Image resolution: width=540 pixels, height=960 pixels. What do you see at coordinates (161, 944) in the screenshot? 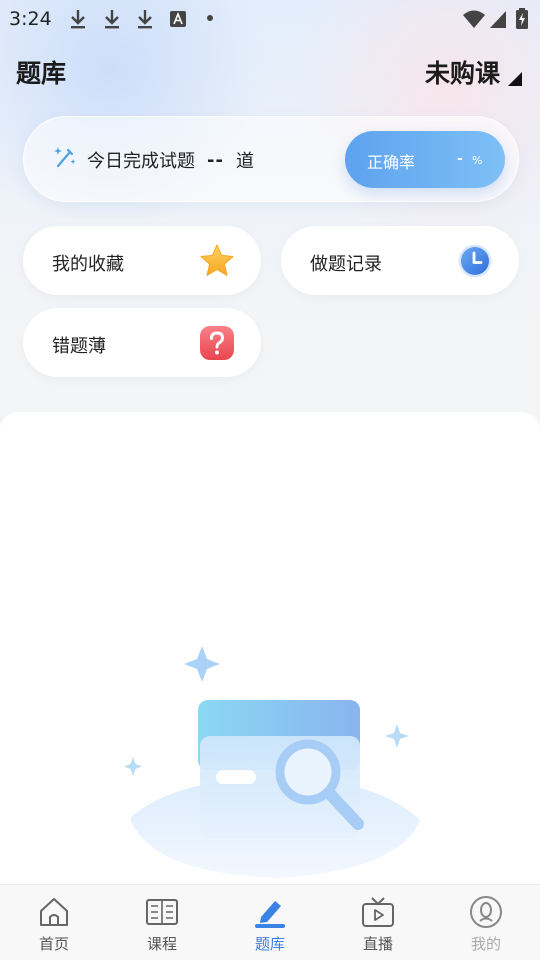
I see `tab-course-label: 课程` at bounding box center [161, 944].